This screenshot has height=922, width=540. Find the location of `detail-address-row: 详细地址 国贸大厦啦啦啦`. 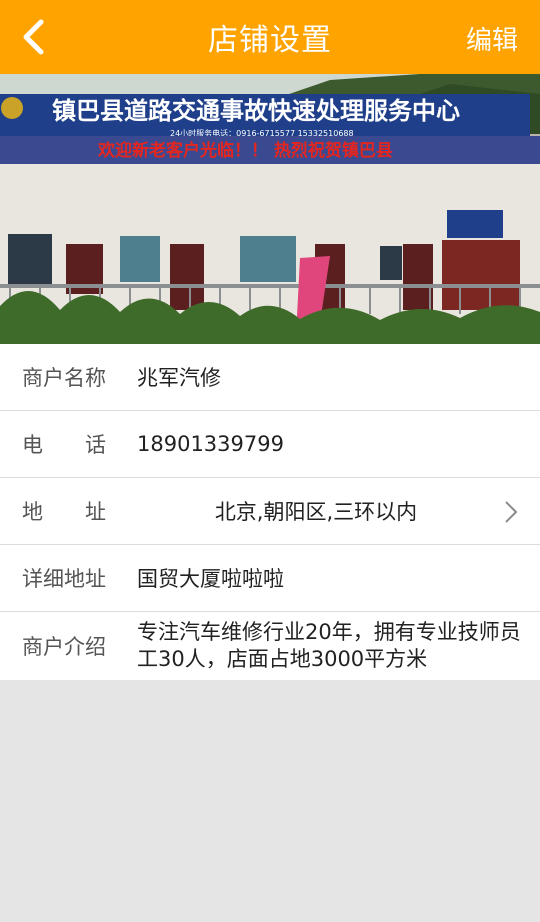

detail-address-row: 详细地址 国贸大厦啦啦啦 is located at coordinates (270, 578).